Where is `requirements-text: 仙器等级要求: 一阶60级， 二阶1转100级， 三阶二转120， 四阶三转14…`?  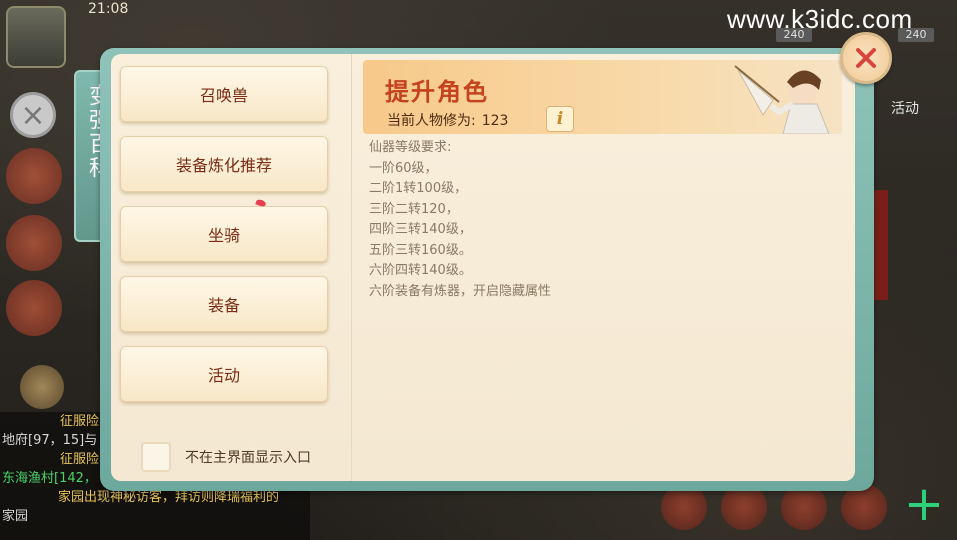
requirements-text: 仙器等级要求: 一阶60级， 二阶1转100级， 三阶二转120， 四阶三转14… is located at coordinates (604, 220).